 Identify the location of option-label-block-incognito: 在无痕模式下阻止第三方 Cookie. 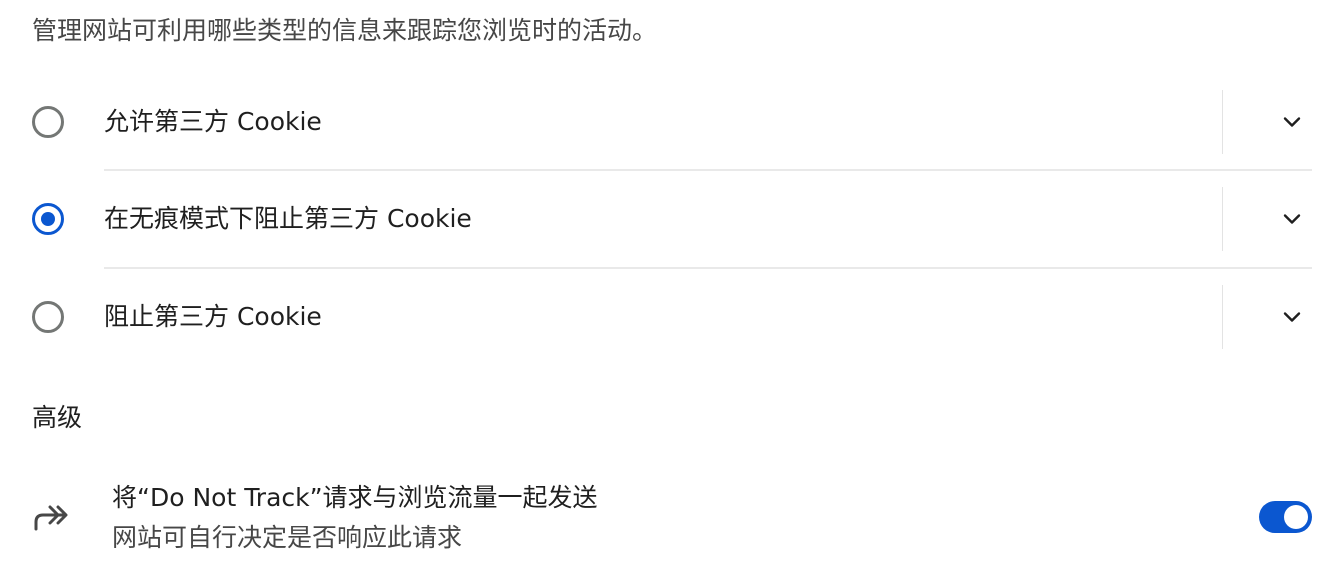
(288, 218).